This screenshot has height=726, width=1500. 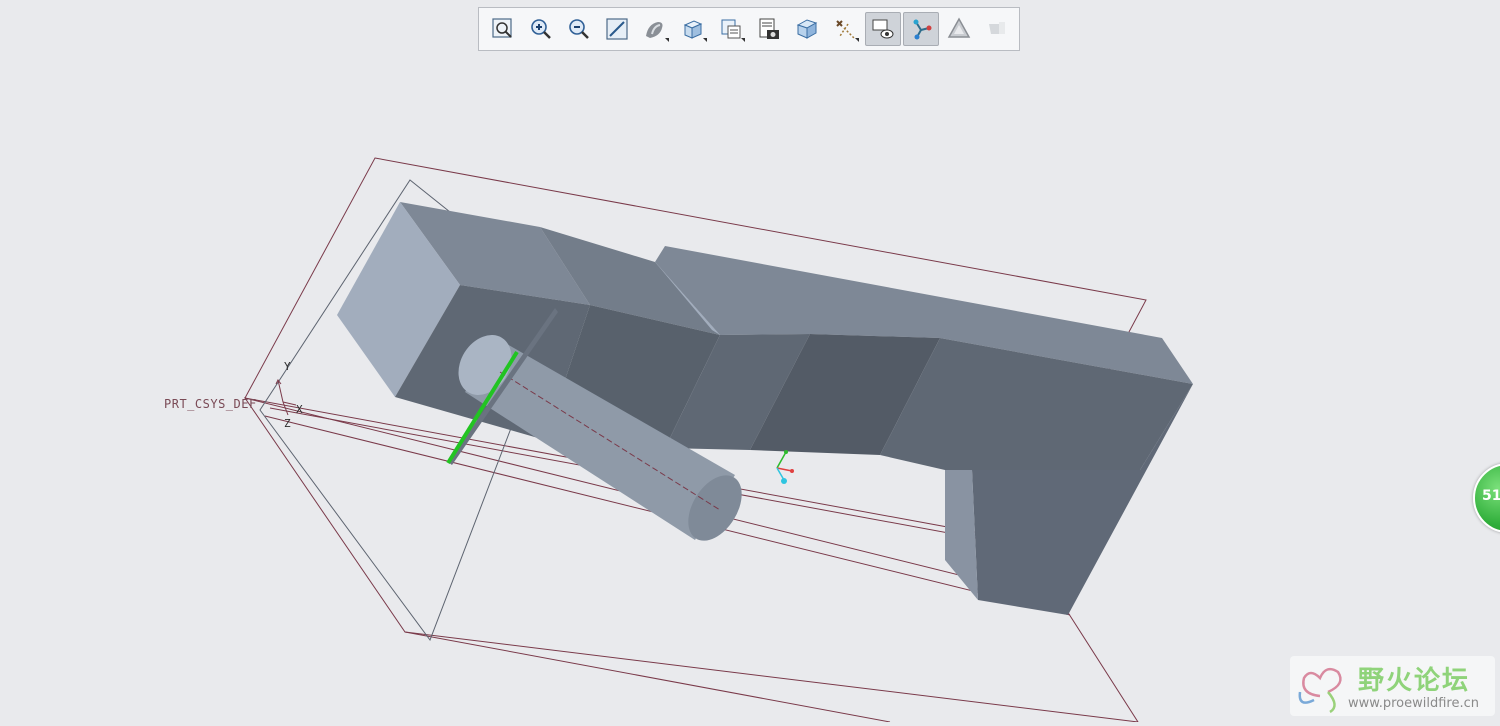 What do you see at coordinates (299, 409) in the screenshot?
I see `axis-x-label: X` at bounding box center [299, 409].